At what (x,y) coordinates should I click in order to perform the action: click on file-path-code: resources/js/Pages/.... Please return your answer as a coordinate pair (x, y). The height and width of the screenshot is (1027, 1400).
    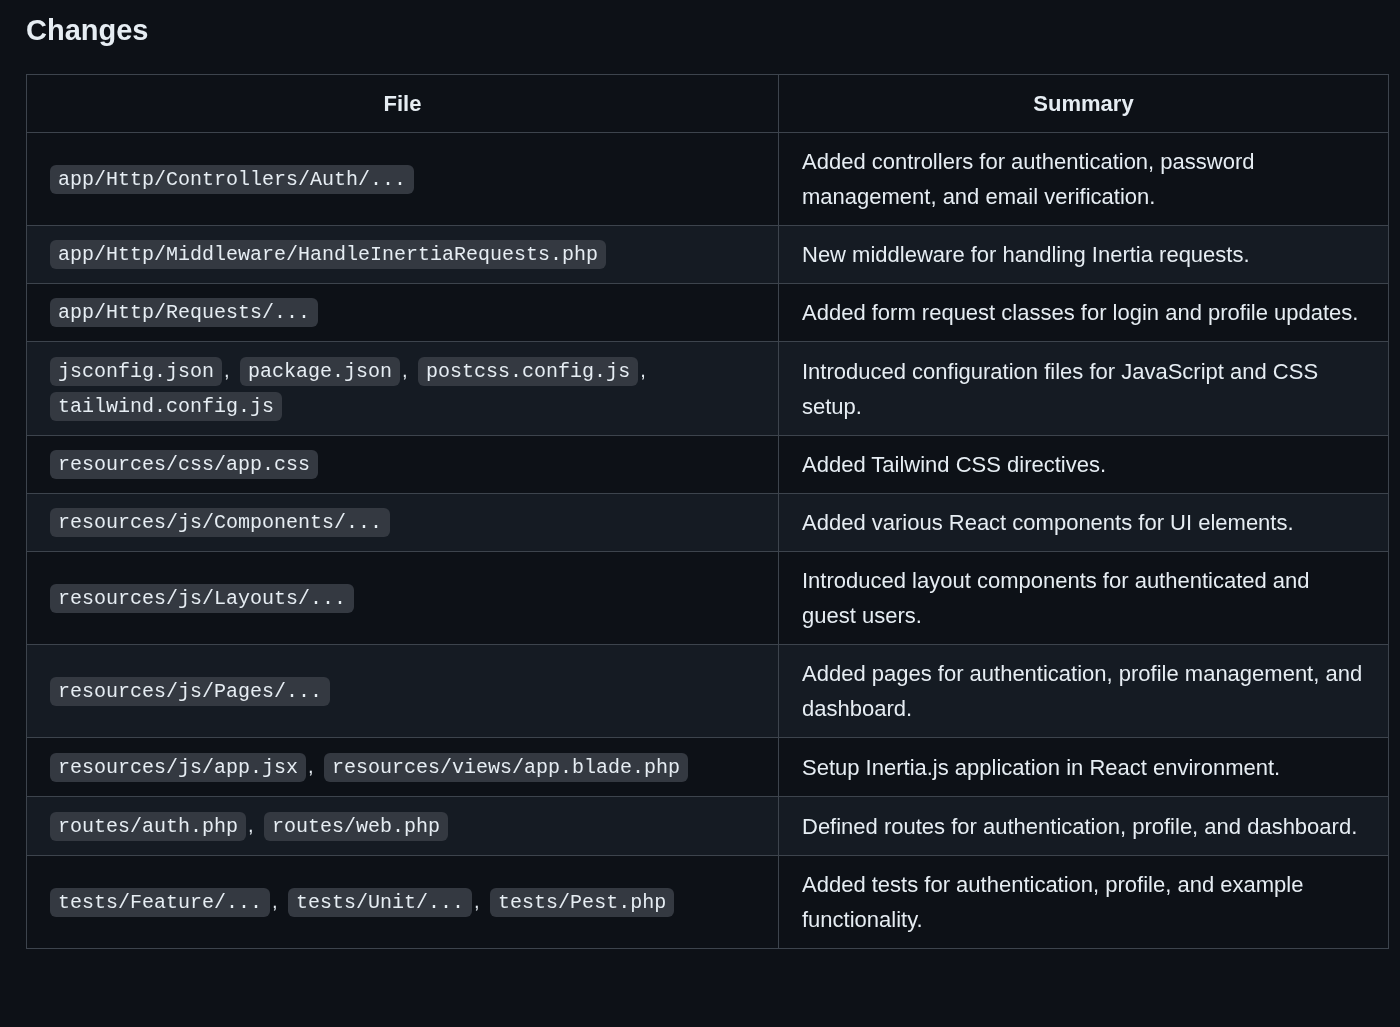
    Looking at the image, I should click on (190, 691).